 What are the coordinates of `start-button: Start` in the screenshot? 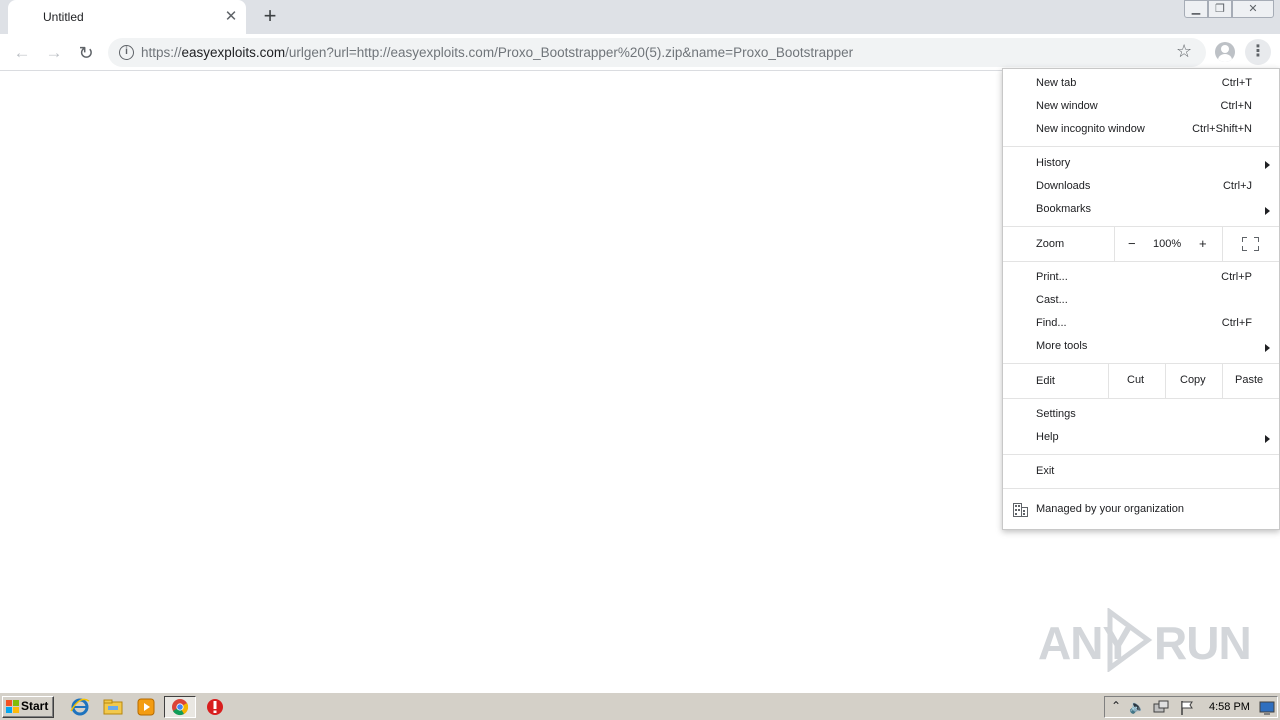 It's located at (28, 707).